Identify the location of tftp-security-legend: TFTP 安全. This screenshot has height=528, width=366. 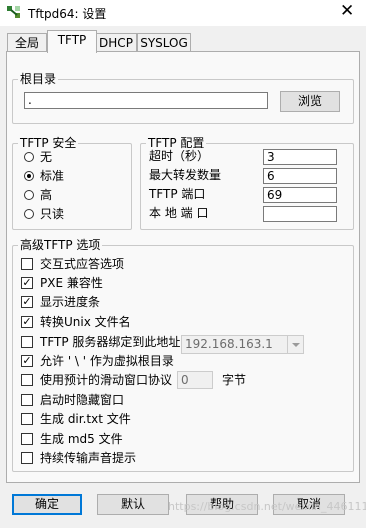
(48, 143).